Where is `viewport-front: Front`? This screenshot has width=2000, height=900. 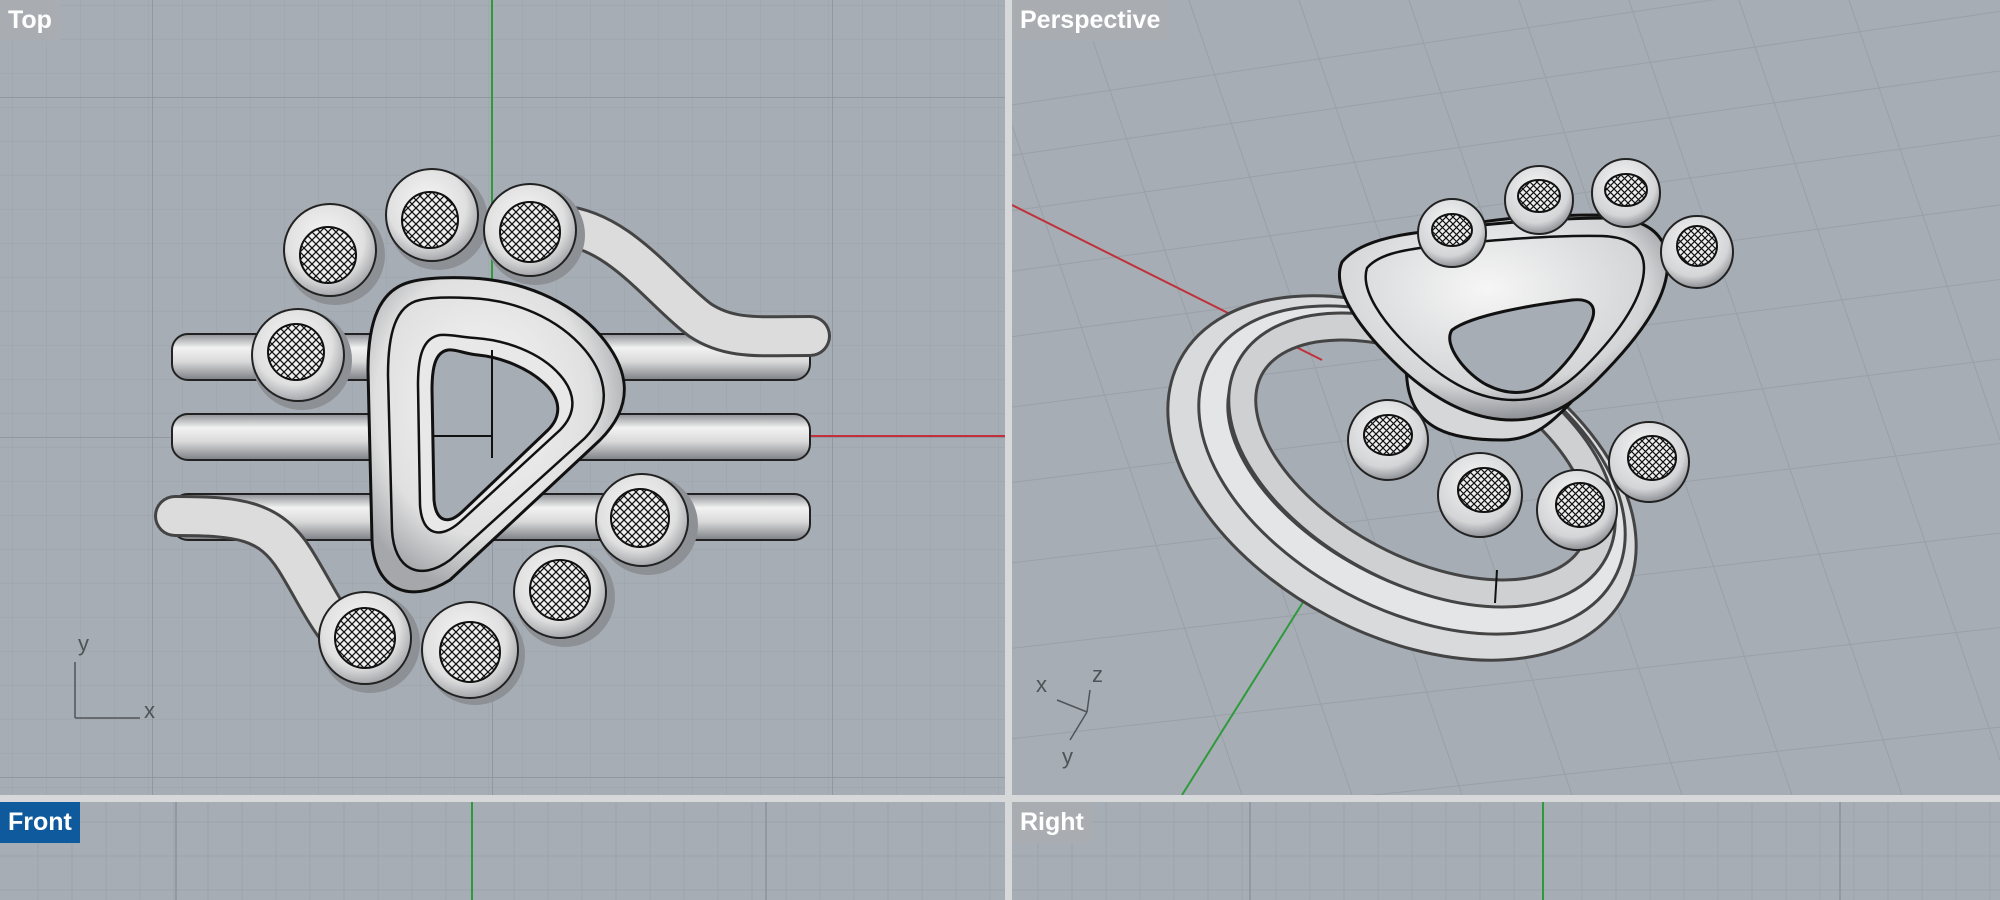
viewport-front: Front is located at coordinates (502, 851).